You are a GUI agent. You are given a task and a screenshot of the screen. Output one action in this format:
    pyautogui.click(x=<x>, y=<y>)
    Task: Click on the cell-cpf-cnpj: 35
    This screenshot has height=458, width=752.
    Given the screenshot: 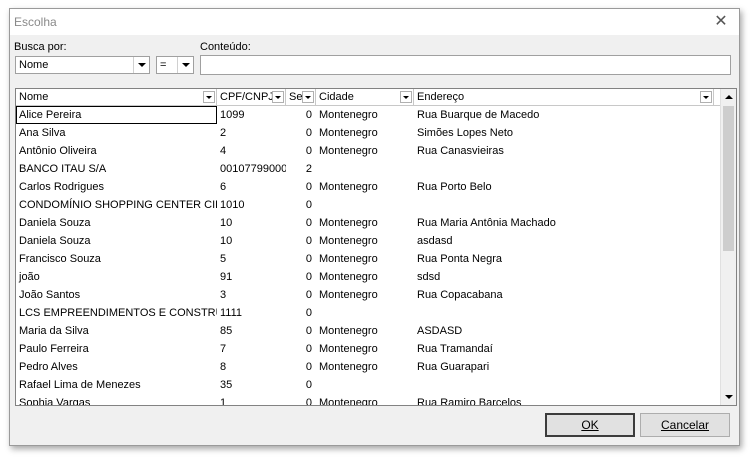 What is the action you would take?
    pyautogui.click(x=251, y=385)
    